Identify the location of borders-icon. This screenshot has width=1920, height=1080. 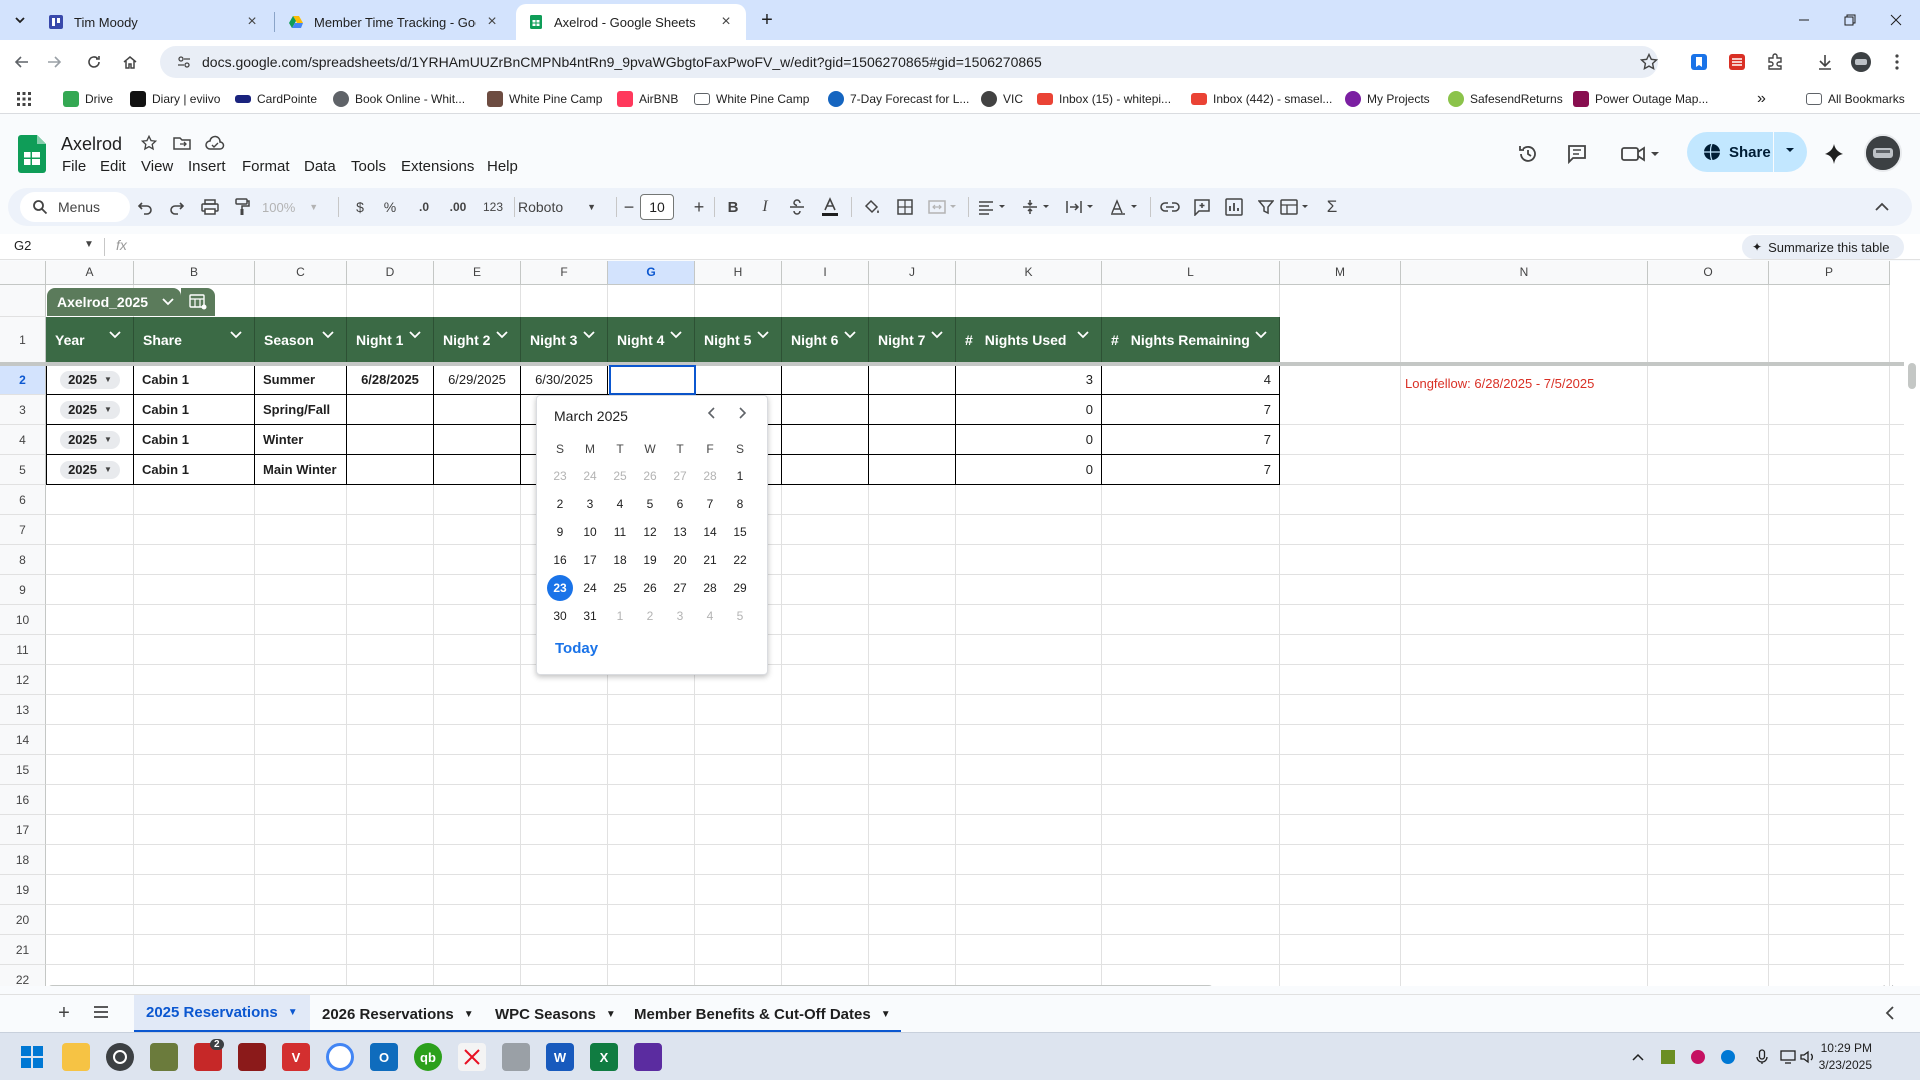
(905, 207).